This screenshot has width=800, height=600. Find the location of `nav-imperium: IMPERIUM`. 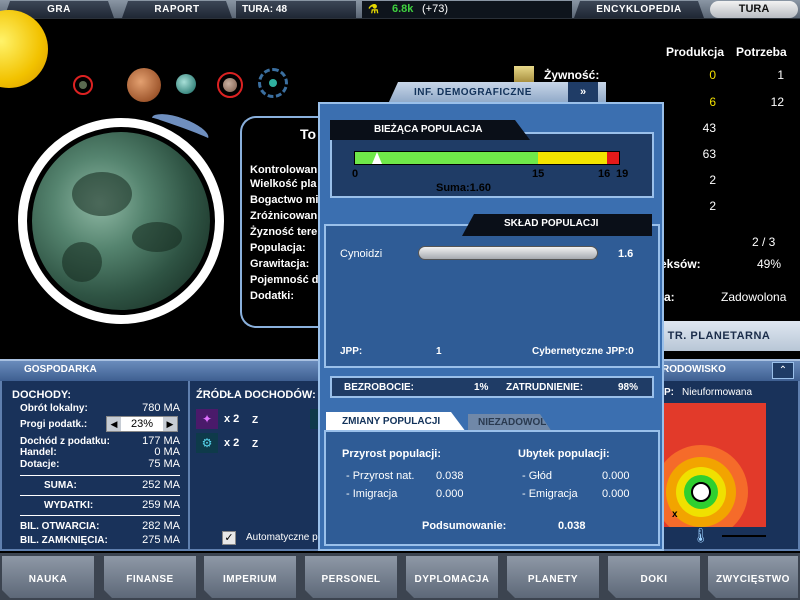

nav-imperium: IMPERIUM is located at coordinates (250, 577).